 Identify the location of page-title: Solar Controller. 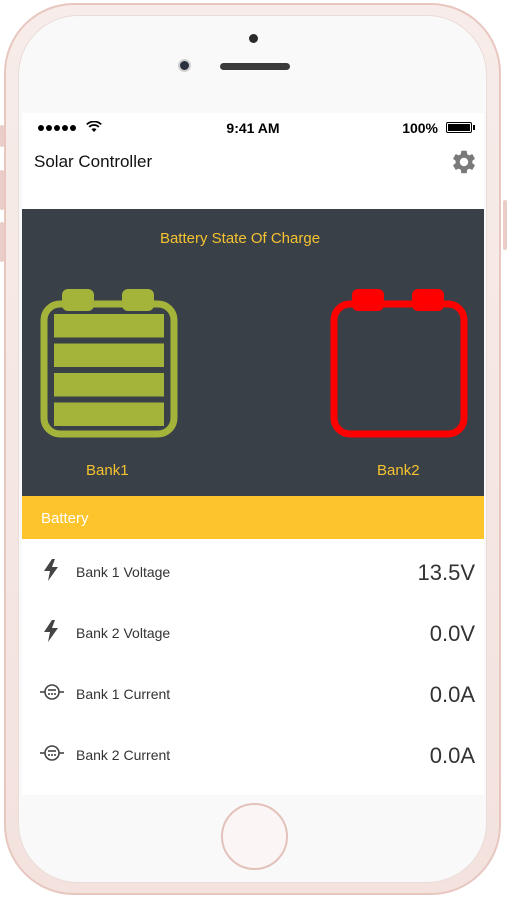
(93, 161).